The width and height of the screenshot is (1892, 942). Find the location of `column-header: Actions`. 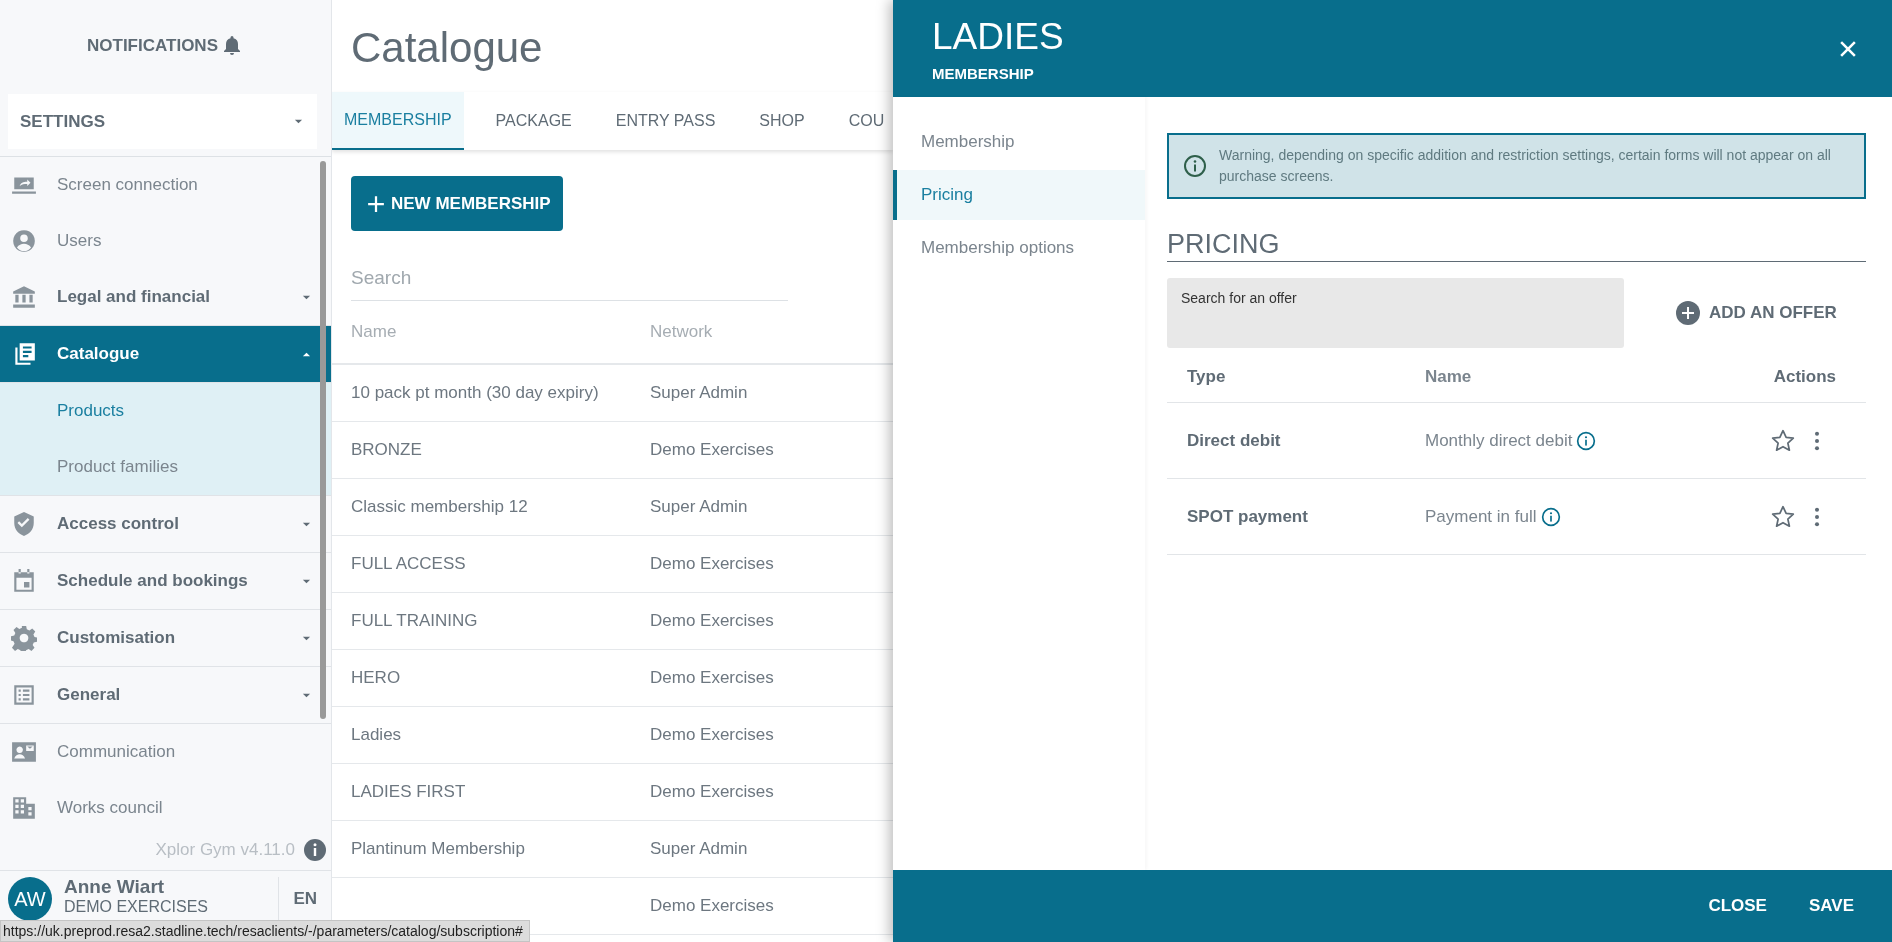

column-header: Actions is located at coordinates (1804, 377).